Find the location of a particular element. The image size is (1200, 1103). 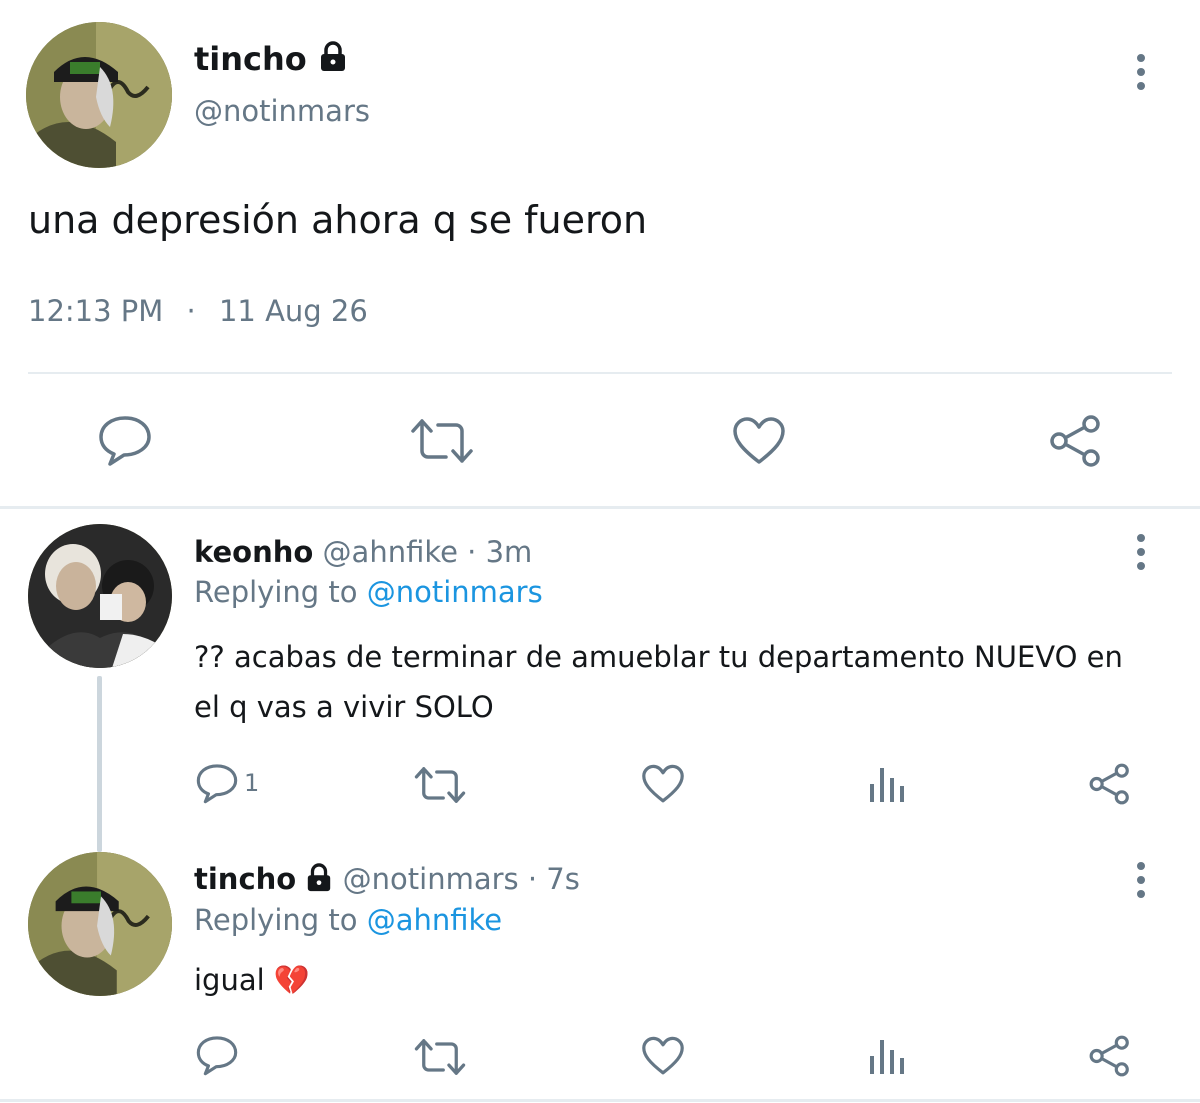

reply-2-handle: @notinmars is located at coordinates (431, 879).